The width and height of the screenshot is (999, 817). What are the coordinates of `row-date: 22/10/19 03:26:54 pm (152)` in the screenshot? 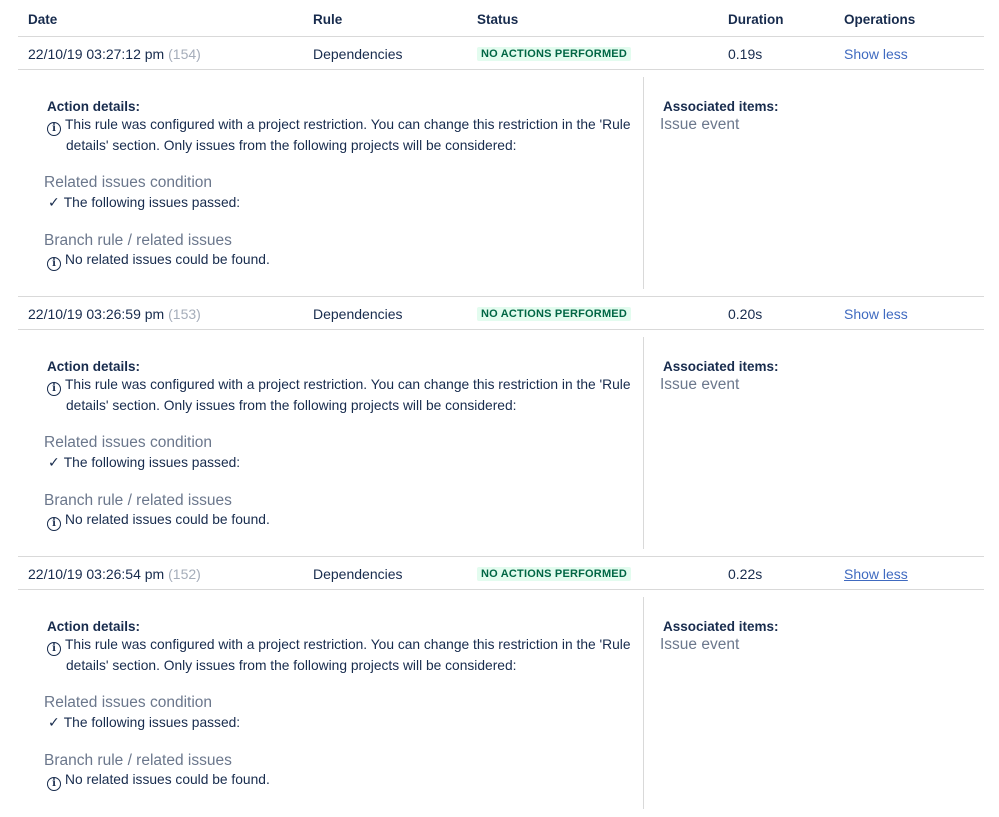 It's located at (114, 574).